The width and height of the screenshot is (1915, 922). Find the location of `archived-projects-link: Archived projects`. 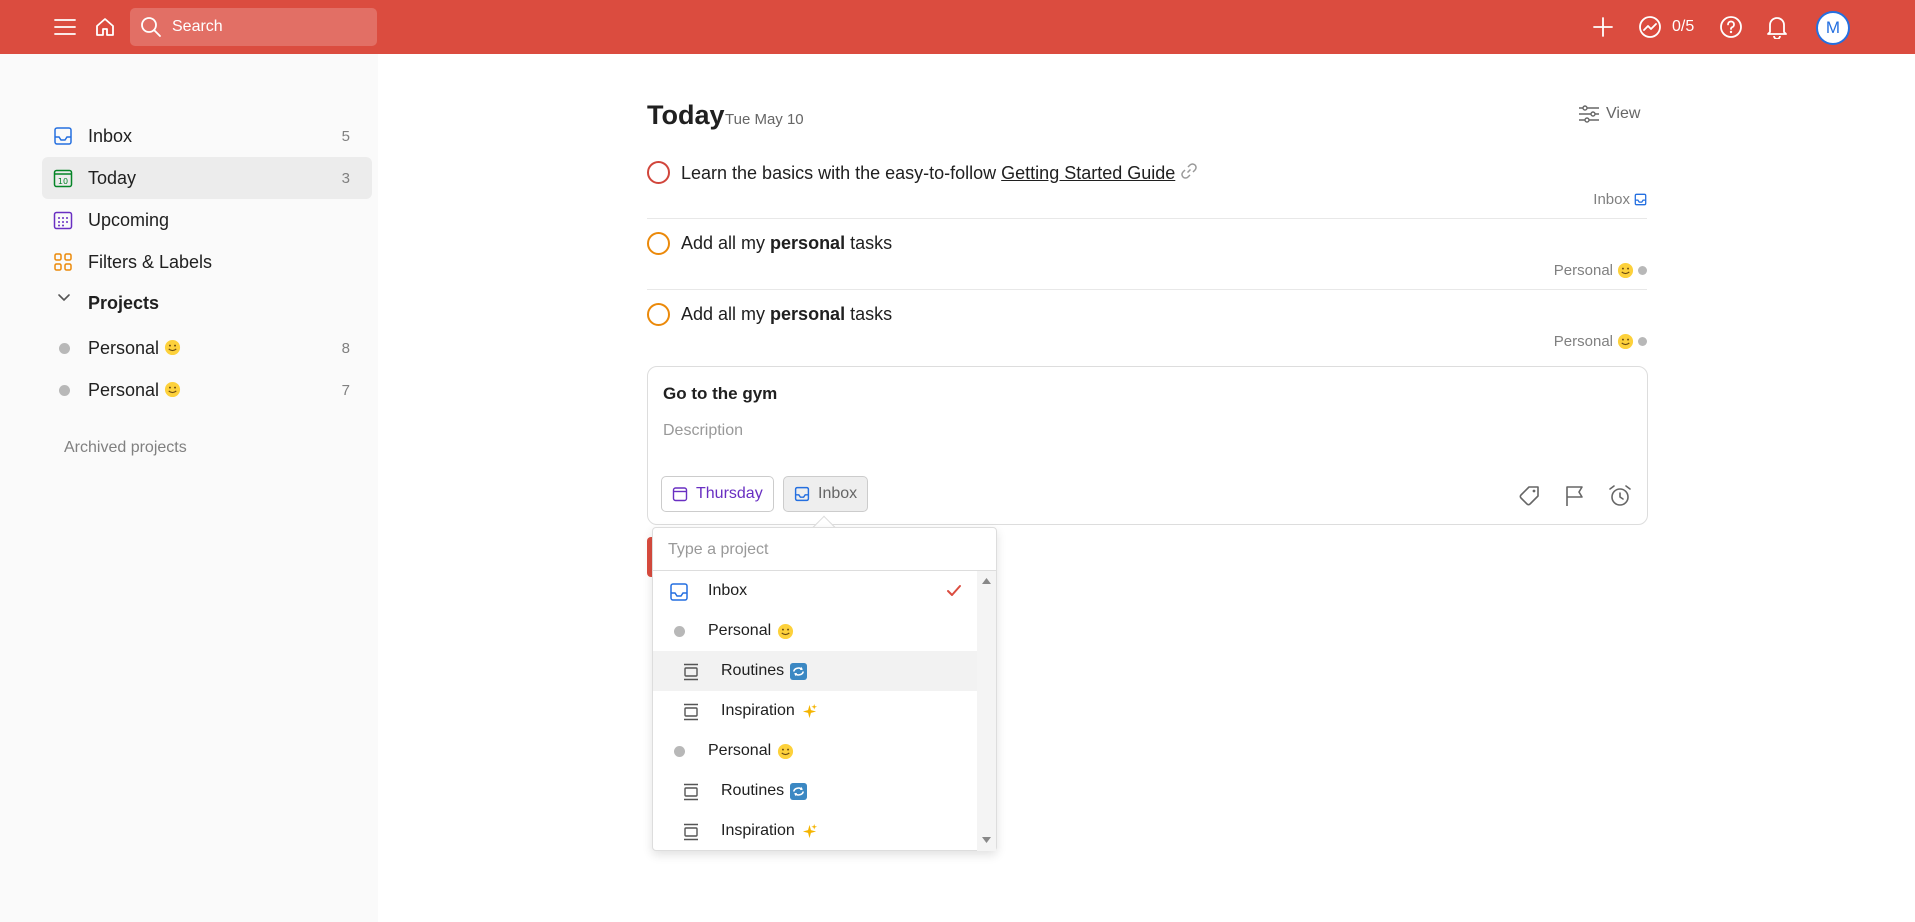

archived-projects-link: Archived projects is located at coordinates (125, 448).